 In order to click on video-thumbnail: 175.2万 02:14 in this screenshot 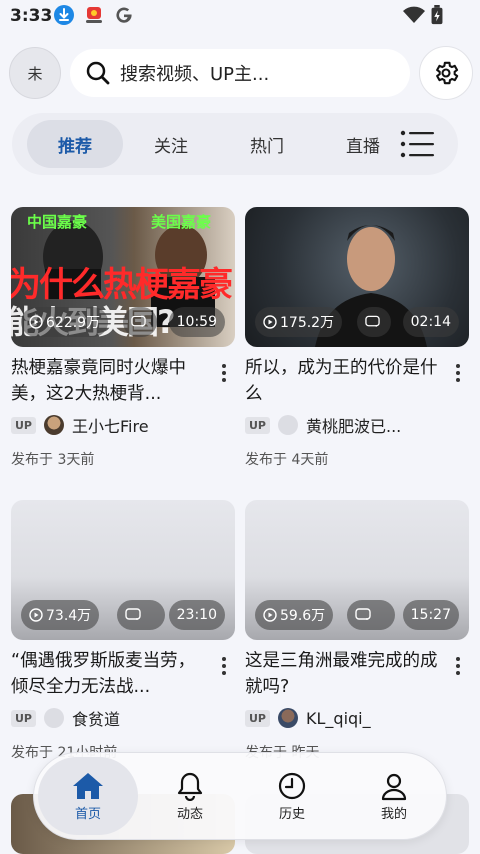, I will do `click(357, 277)`.